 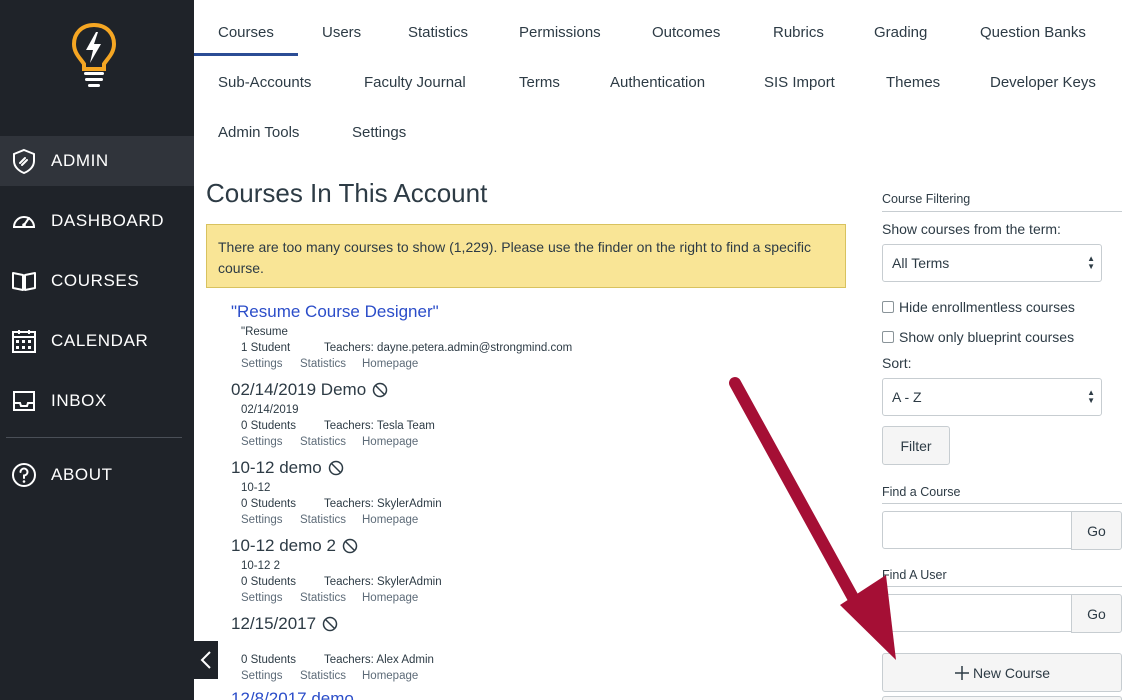 What do you see at coordinates (992, 397) in the screenshot?
I see `sort-select: A - Z ▲ ▼` at bounding box center [992, 397].